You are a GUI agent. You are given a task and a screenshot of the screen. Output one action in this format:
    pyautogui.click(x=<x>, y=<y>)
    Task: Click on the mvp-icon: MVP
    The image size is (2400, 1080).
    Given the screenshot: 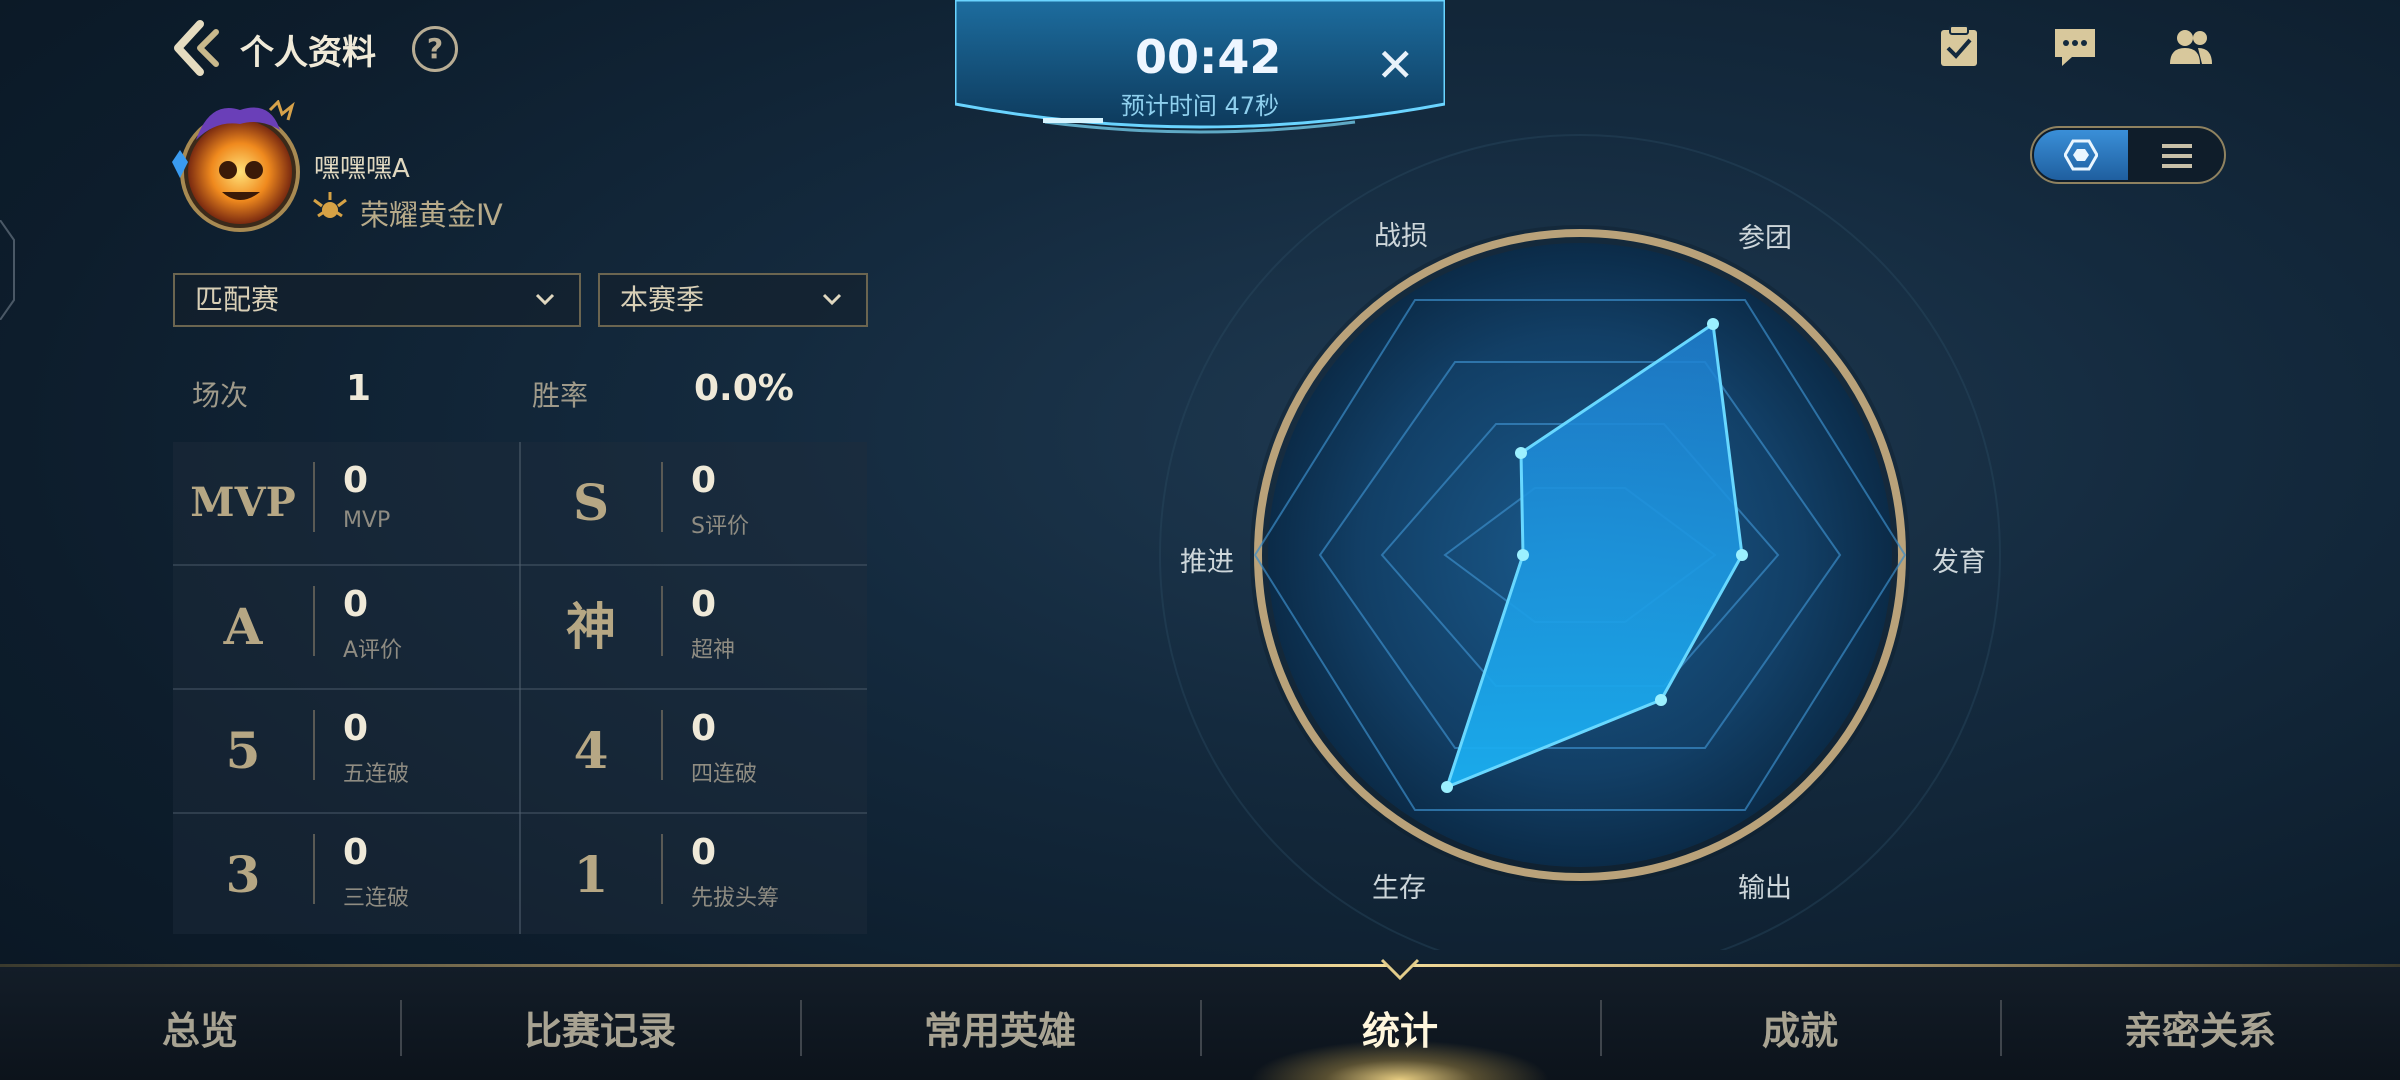 What is the action you would take?
    pyautogui.click(x=243, y=502)
    